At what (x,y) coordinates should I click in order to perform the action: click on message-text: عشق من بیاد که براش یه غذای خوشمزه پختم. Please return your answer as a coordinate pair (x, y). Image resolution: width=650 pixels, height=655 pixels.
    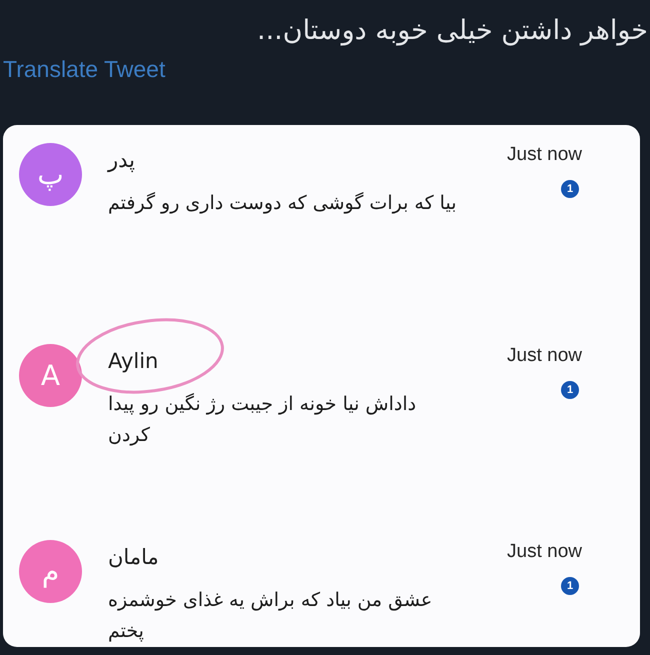
    Looking at the image, I should click on (271, 616).